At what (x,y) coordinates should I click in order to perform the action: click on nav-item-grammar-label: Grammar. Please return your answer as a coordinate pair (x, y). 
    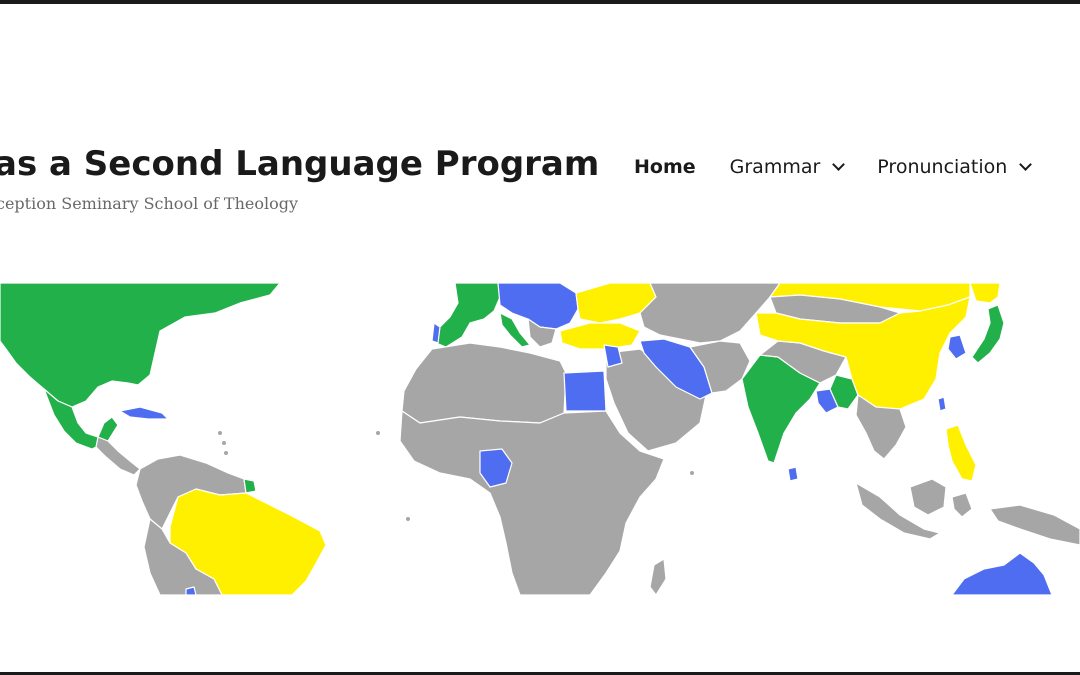
    Looking at the image, I should click on (775, 167).